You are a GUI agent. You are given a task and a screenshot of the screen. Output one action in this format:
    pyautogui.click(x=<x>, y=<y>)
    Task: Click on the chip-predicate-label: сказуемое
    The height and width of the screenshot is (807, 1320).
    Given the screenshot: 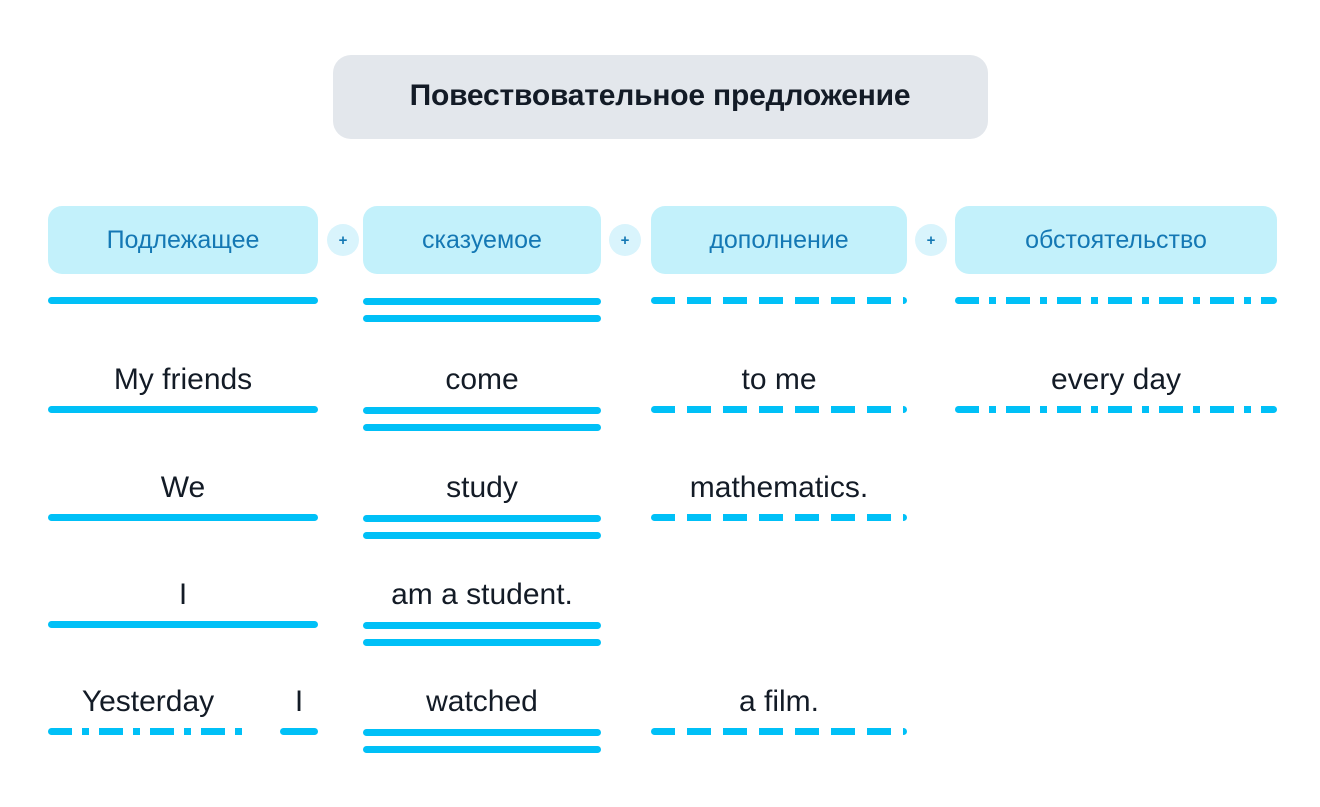 What is the action you would take?
    pyautogui.click(x=482, y=239)
    